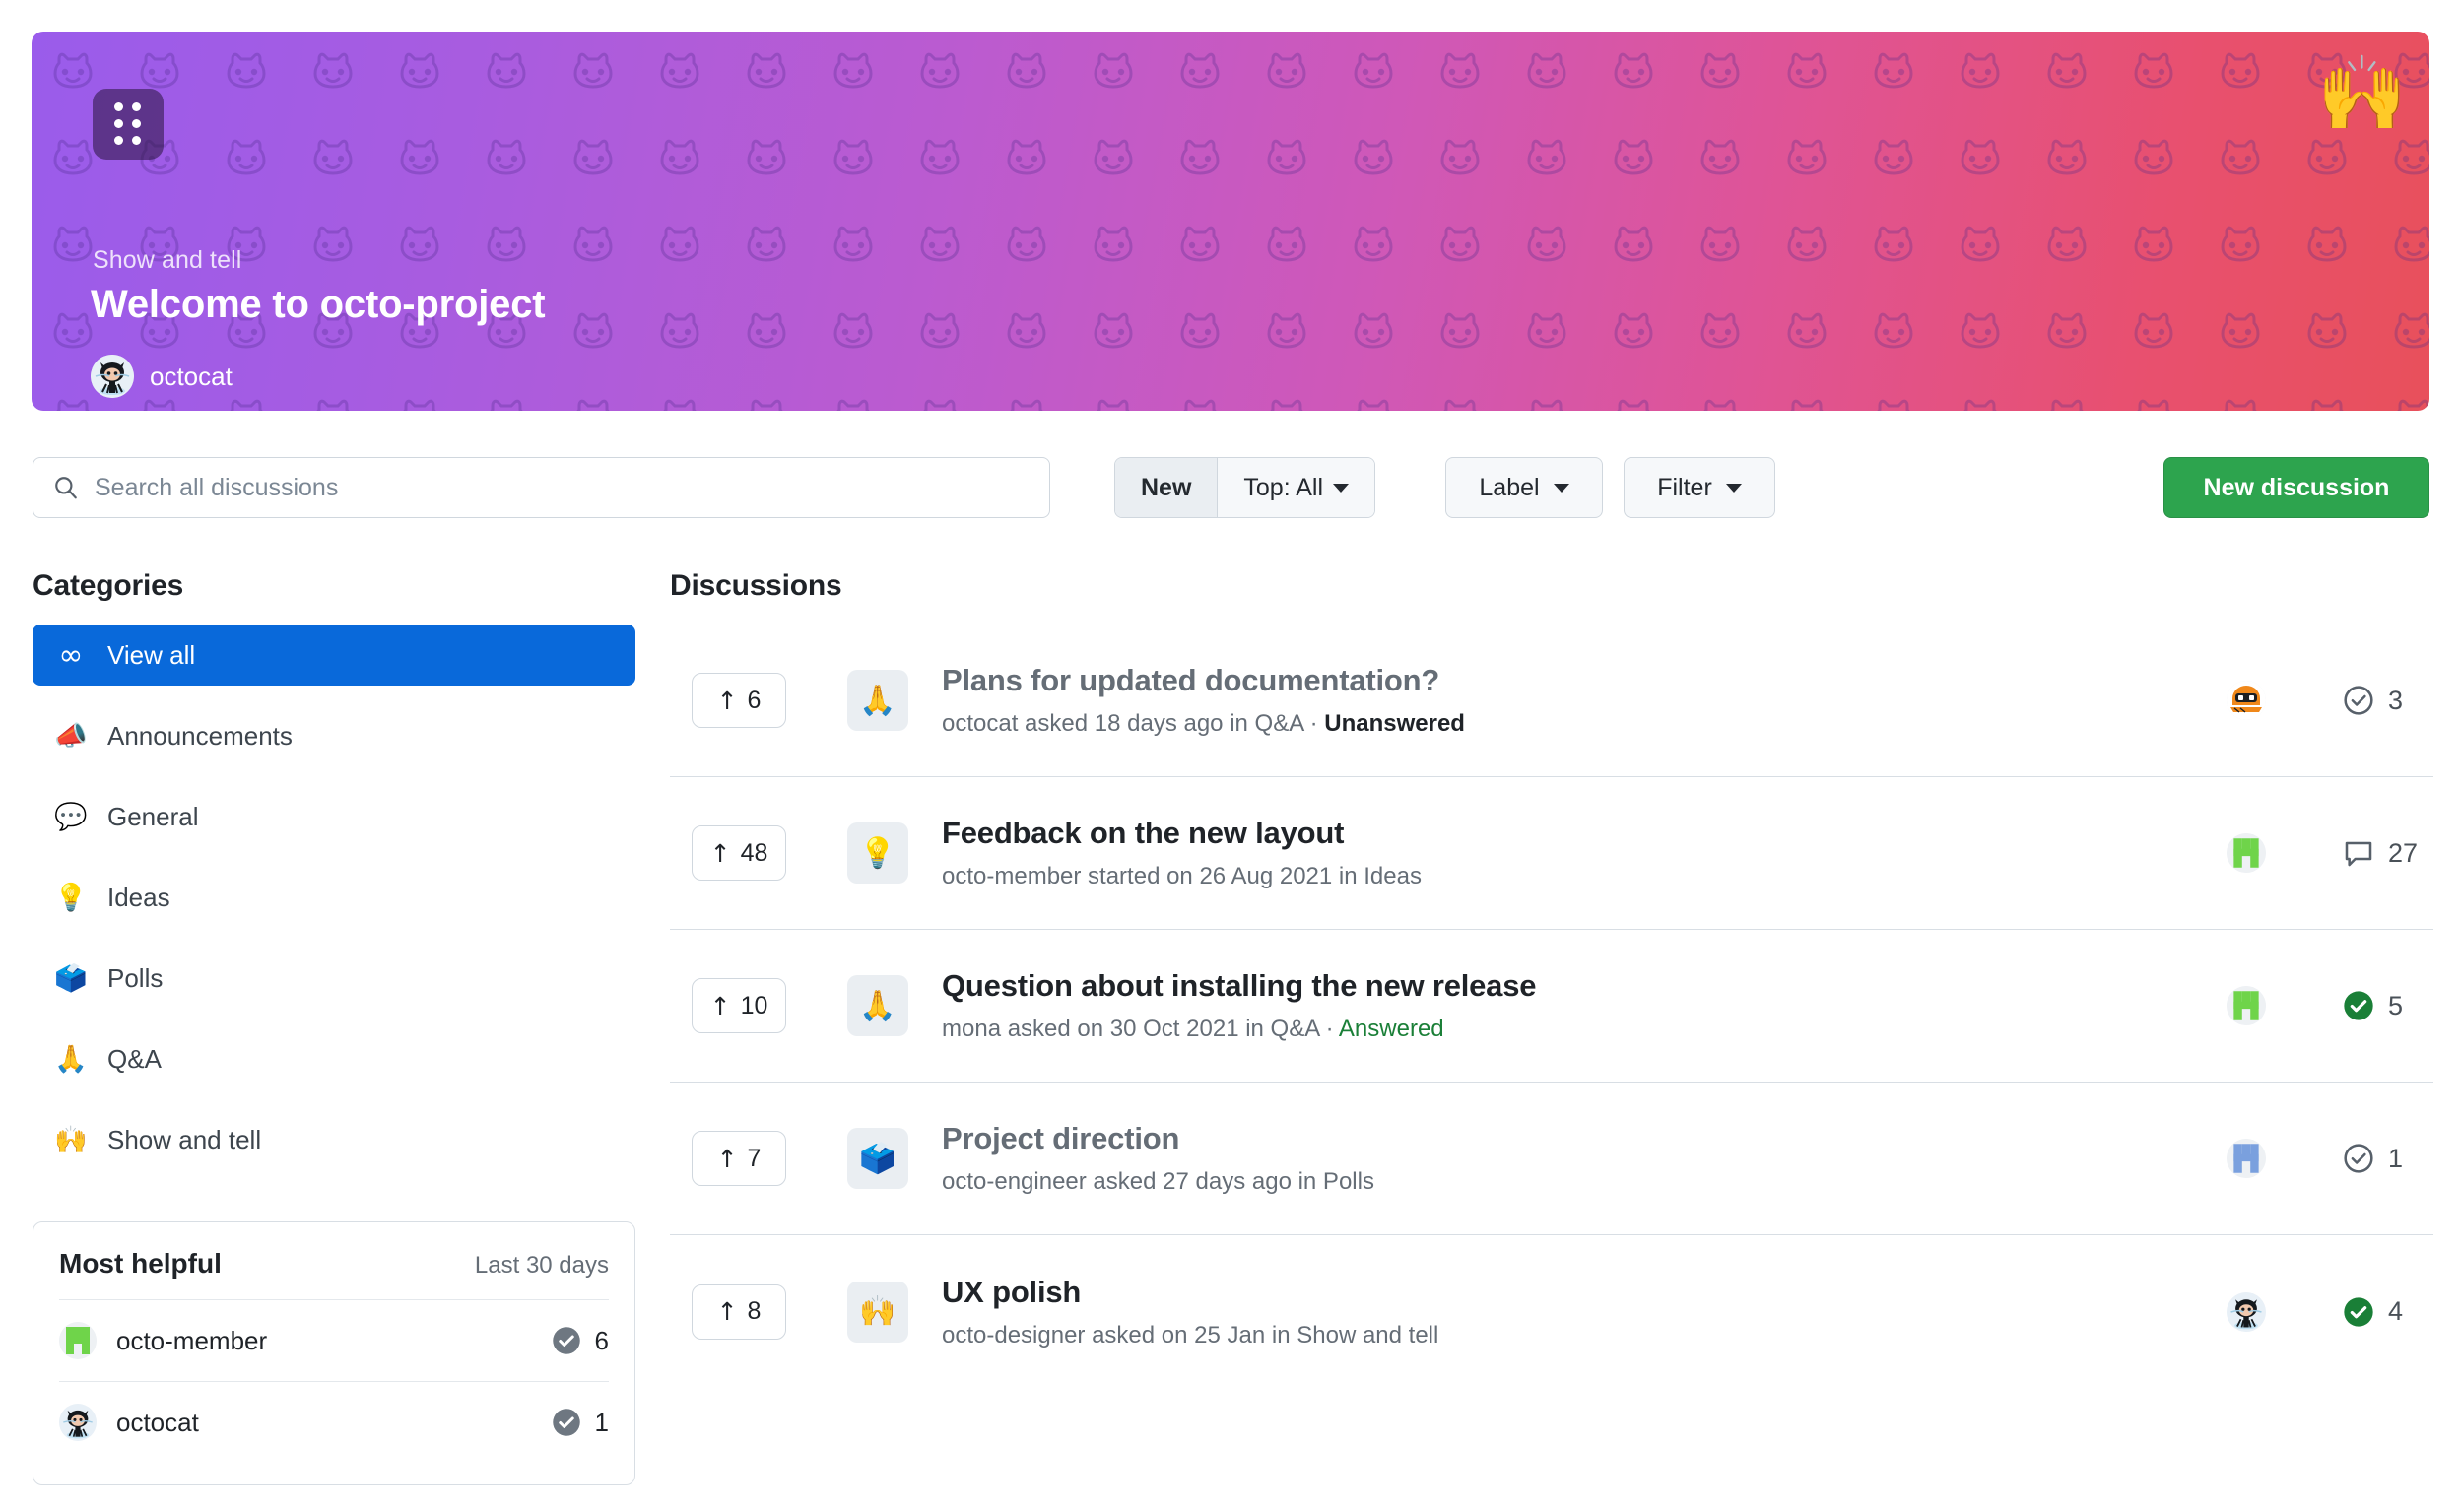  Describe the element at coordinates (2326, 1158) in the screenshot. I see `discussion-right: 1` at that location.